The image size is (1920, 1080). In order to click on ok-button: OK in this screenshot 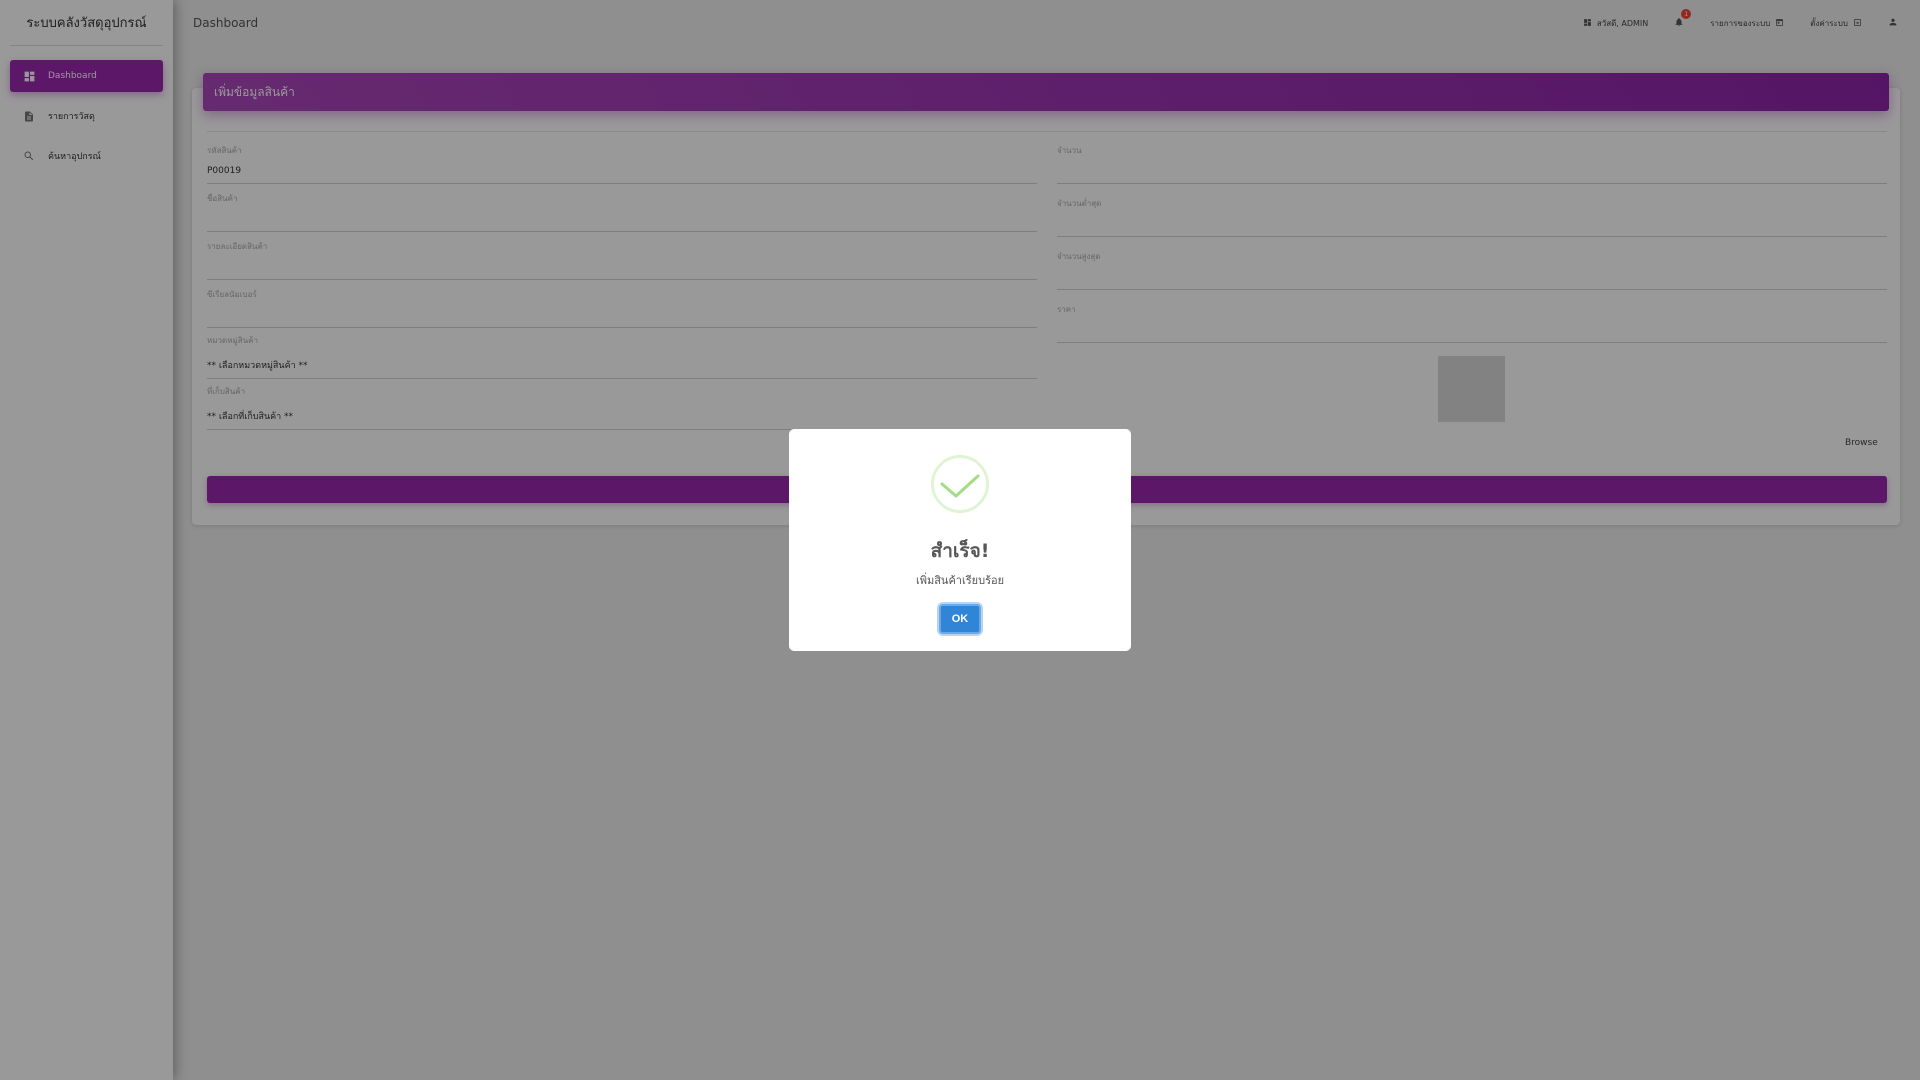, I will do `click(960, 619)`.